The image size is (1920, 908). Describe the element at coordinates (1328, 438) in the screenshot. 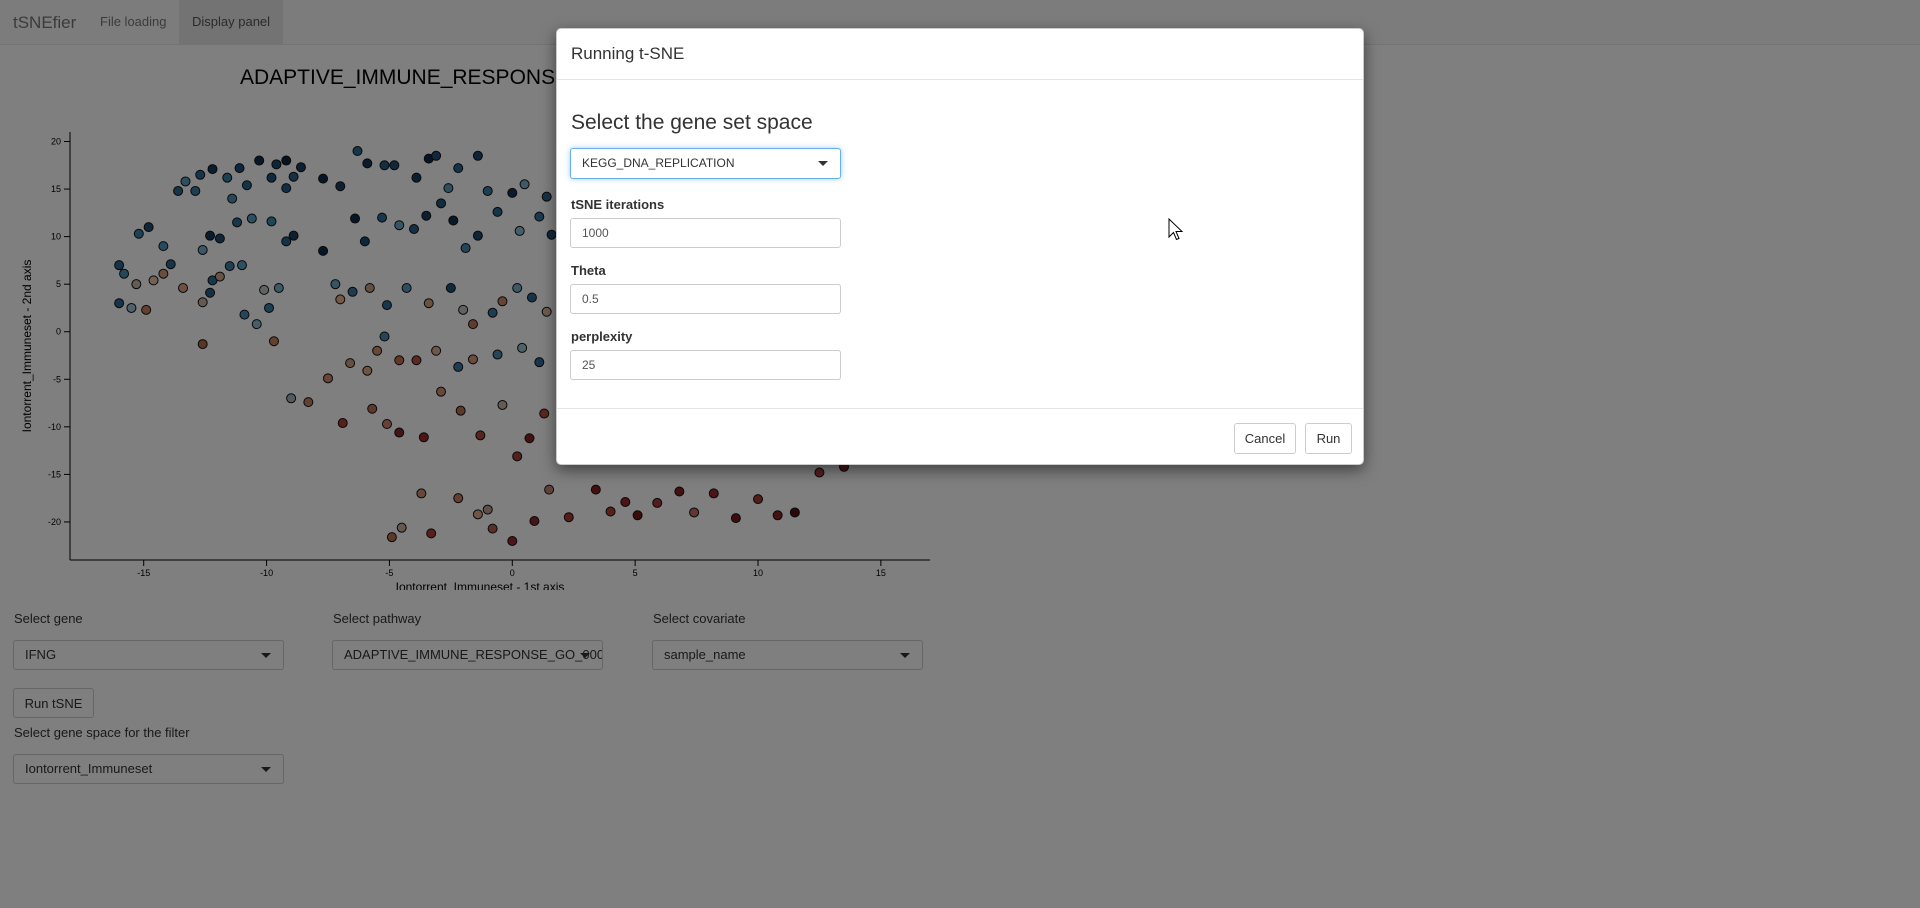

I see `run-button: Run` at that location.